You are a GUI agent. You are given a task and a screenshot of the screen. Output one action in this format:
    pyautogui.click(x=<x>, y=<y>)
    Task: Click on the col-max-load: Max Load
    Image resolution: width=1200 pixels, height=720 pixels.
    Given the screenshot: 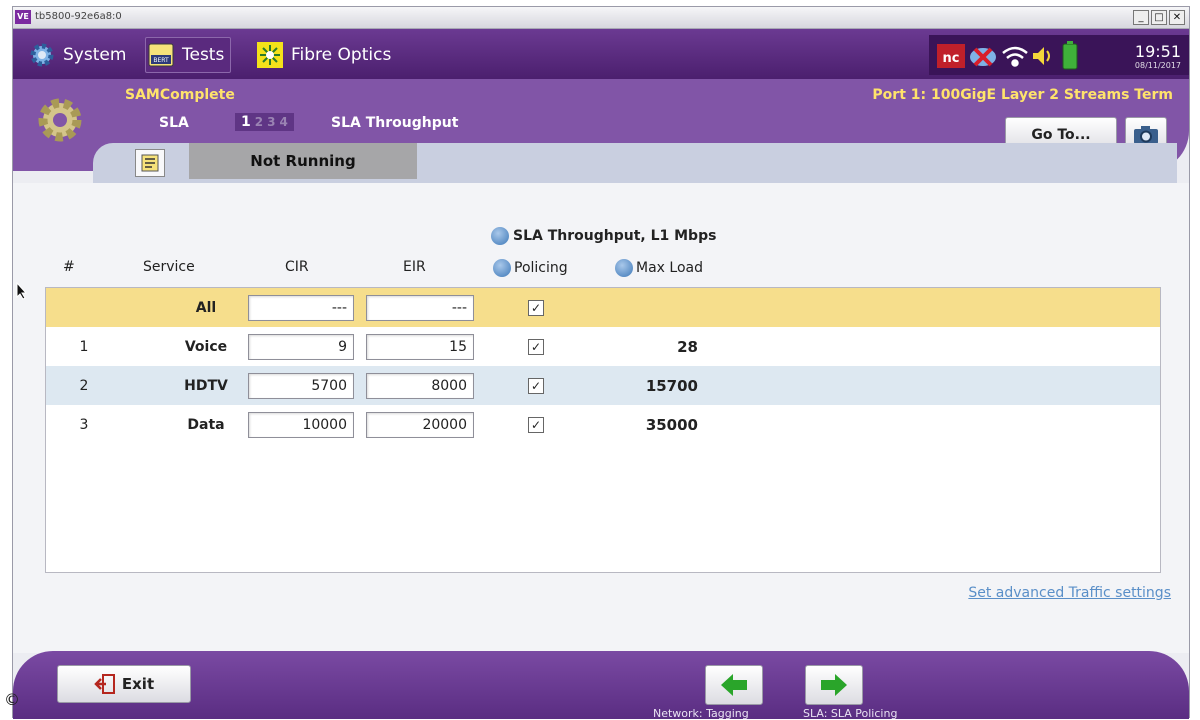 What is the action you would take?
    pyautogui.click(x=659, y=268)
    